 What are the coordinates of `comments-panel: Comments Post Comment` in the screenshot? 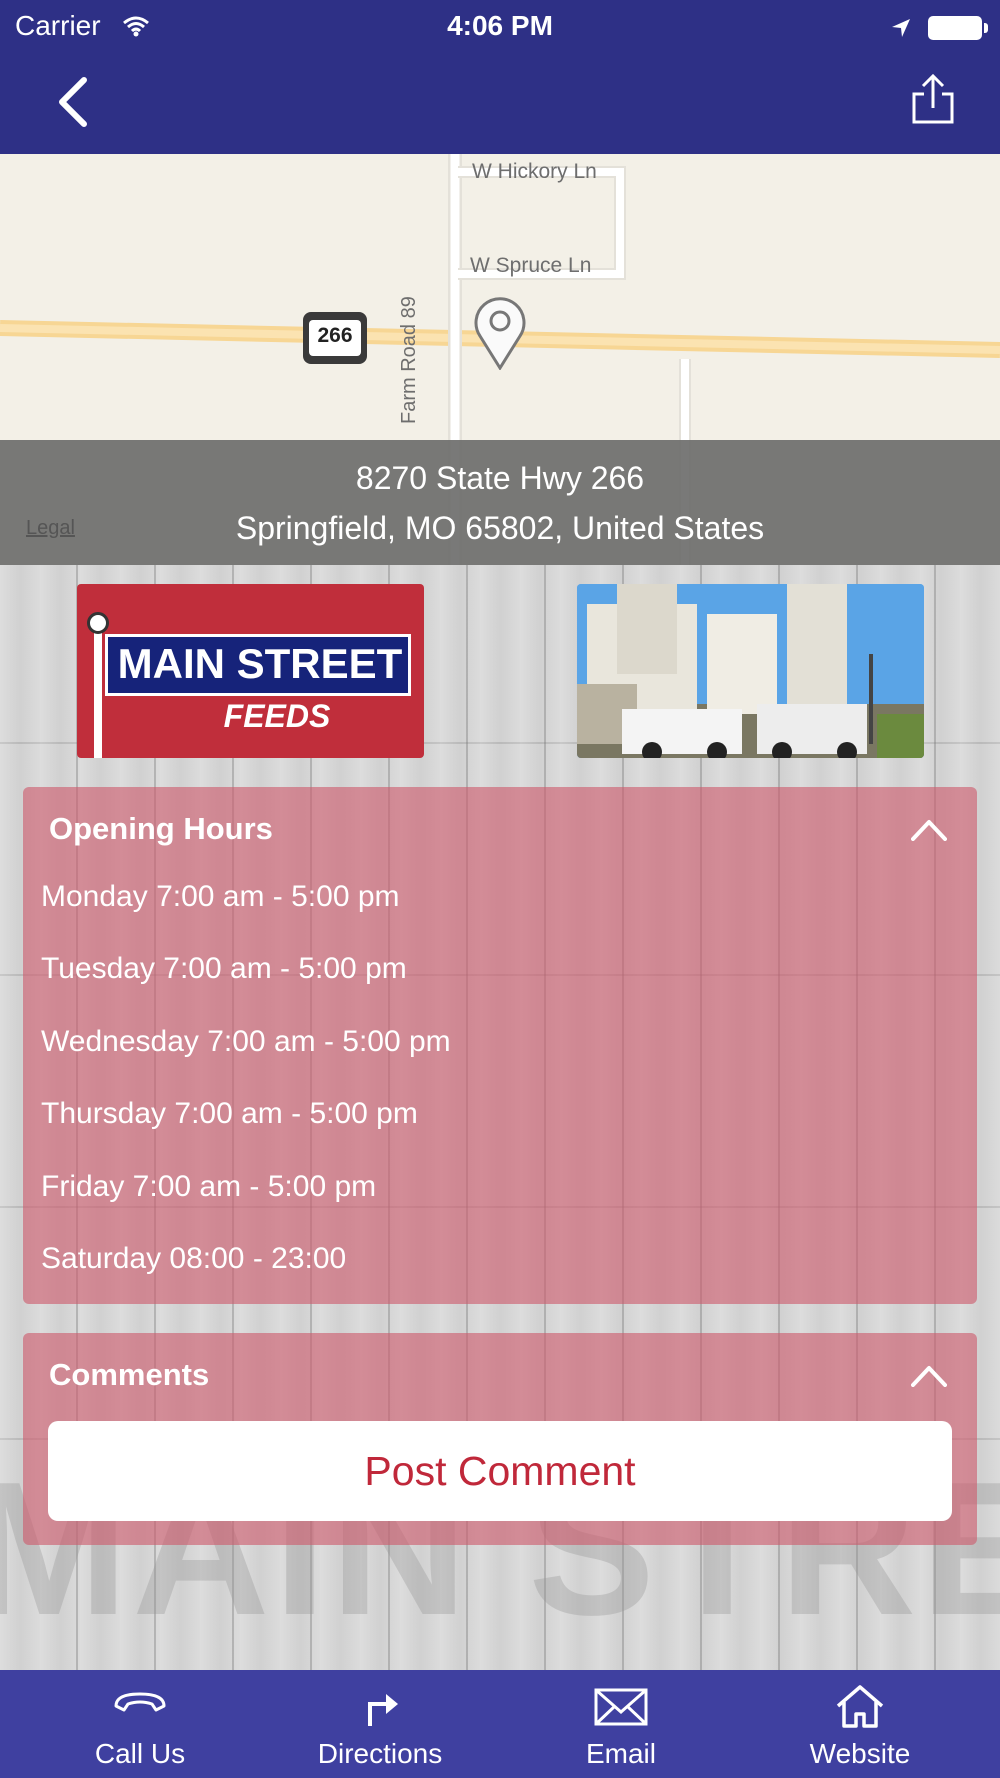 It's located at (500, 1439).